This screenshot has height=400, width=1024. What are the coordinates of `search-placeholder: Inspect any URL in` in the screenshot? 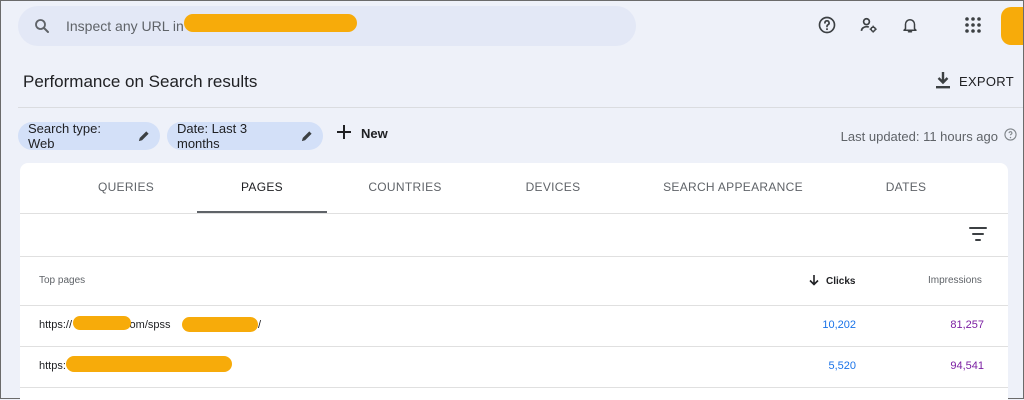 It's located at (125, 26).